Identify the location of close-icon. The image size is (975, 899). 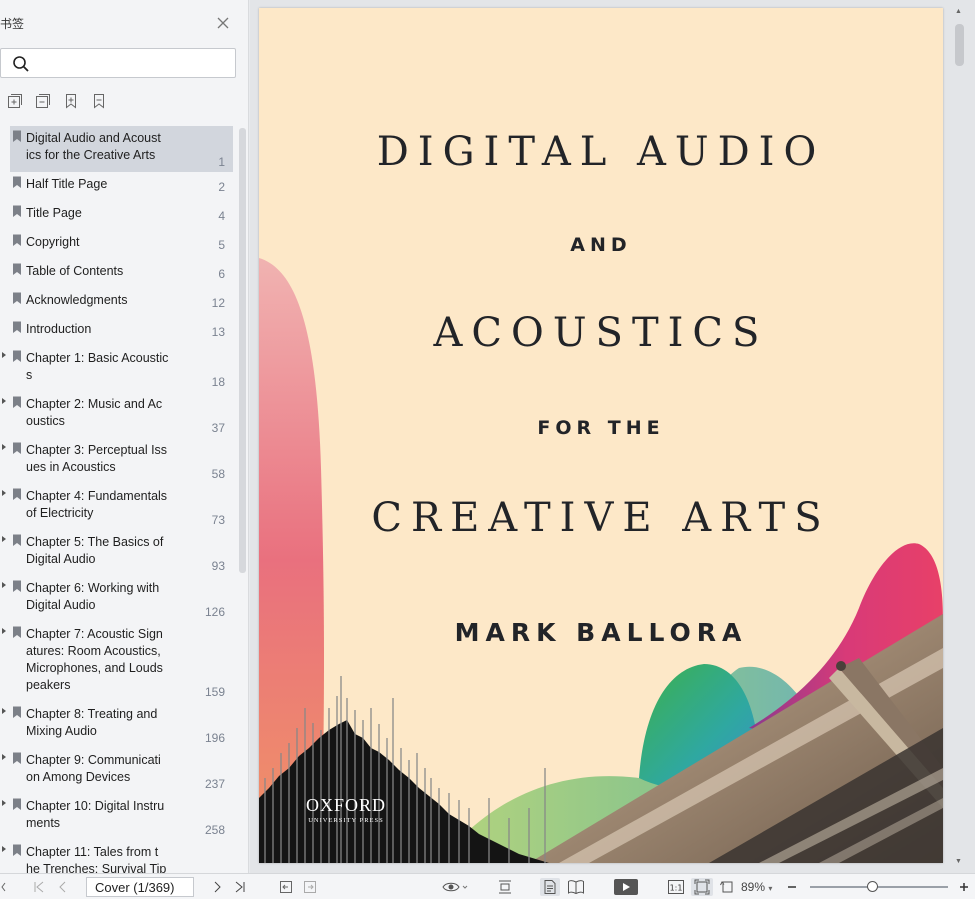
(223, 23).